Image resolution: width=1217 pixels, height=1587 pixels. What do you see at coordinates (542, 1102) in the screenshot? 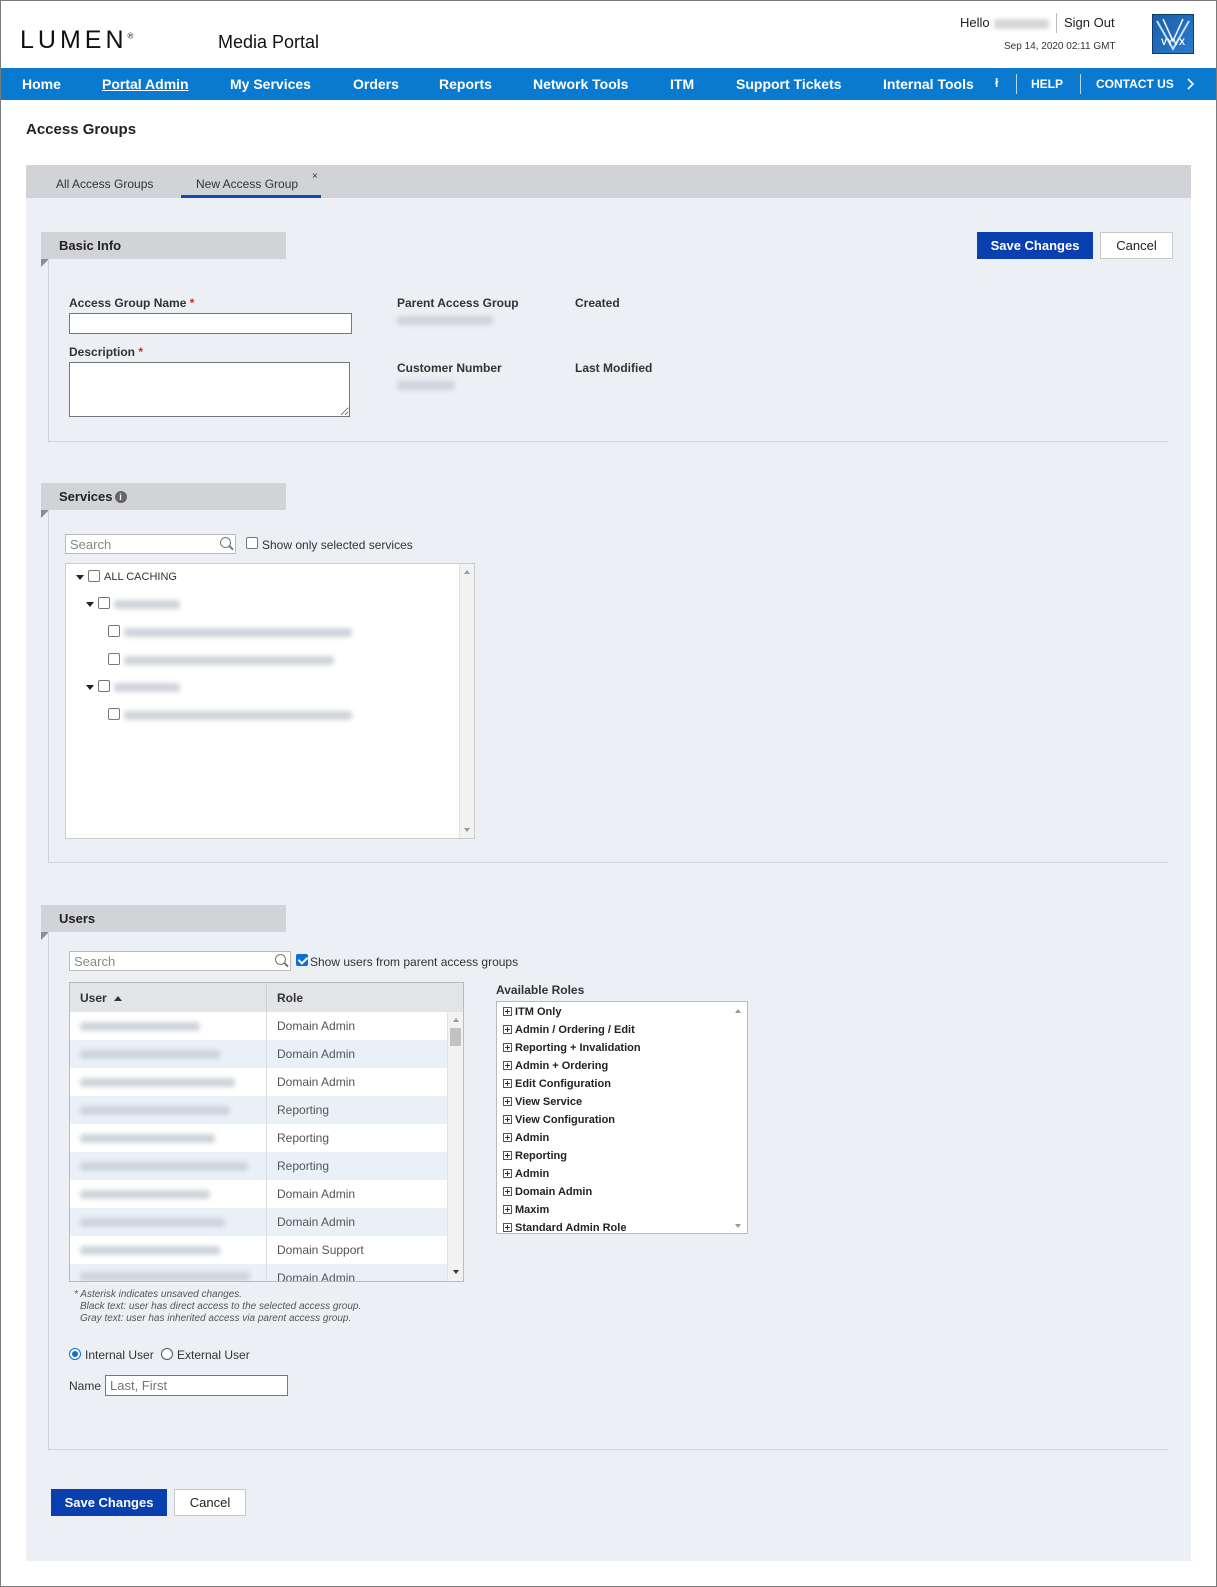
I see `role-item: View Service` at bounding box center [542, 1102].